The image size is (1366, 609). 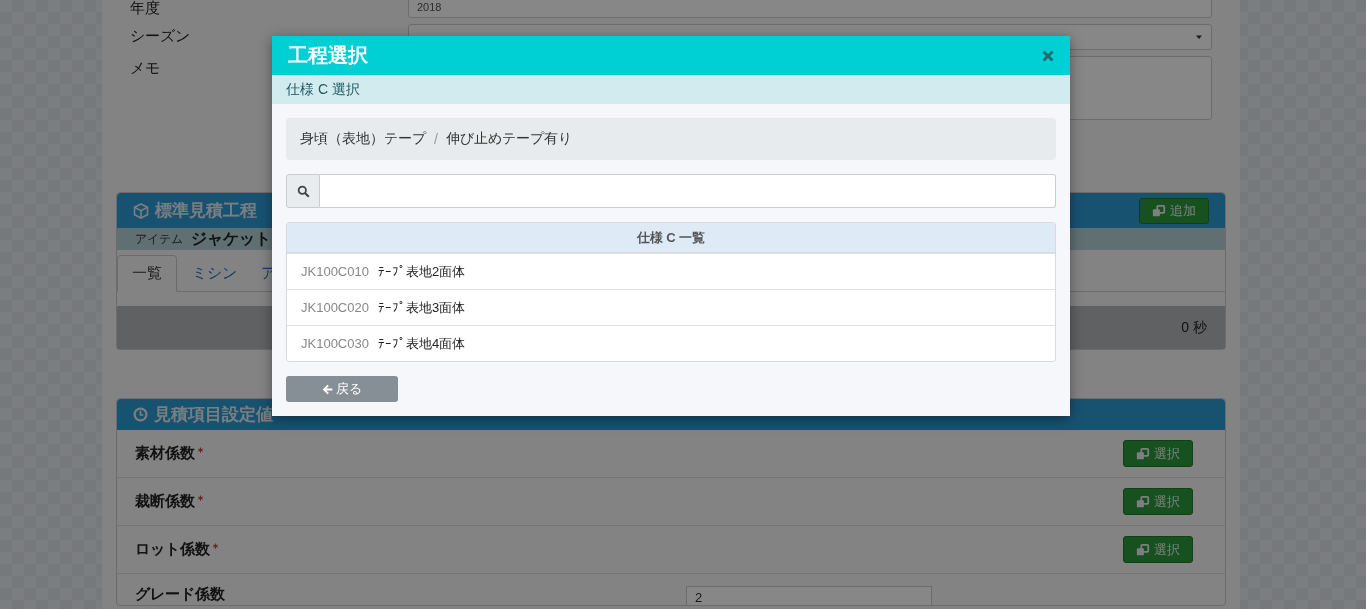 I want to click on tab: 一覧, so click(x=147, y=273).